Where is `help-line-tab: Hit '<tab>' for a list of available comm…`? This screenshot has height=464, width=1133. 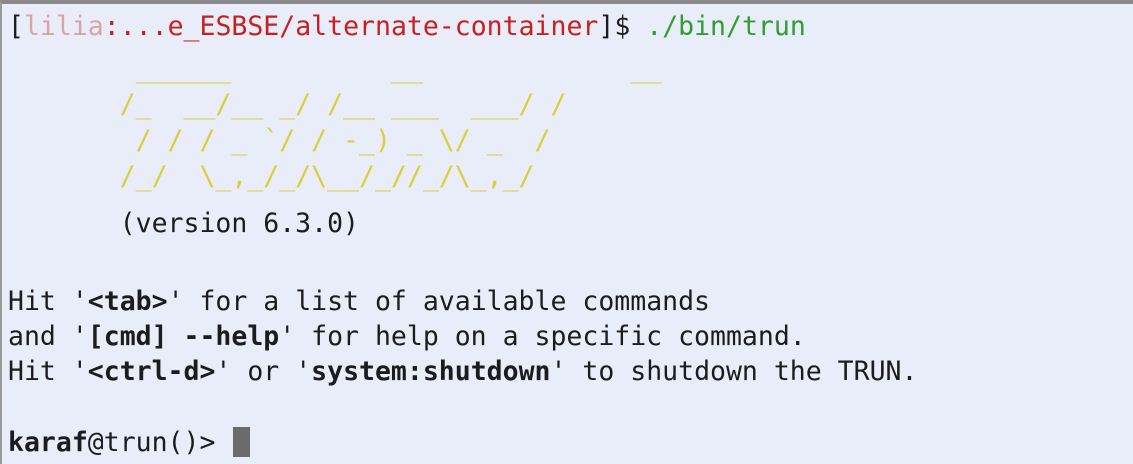 help-line-tab: Hit '<tab>' for a list of available comm… is located at coordinates (359, 302).